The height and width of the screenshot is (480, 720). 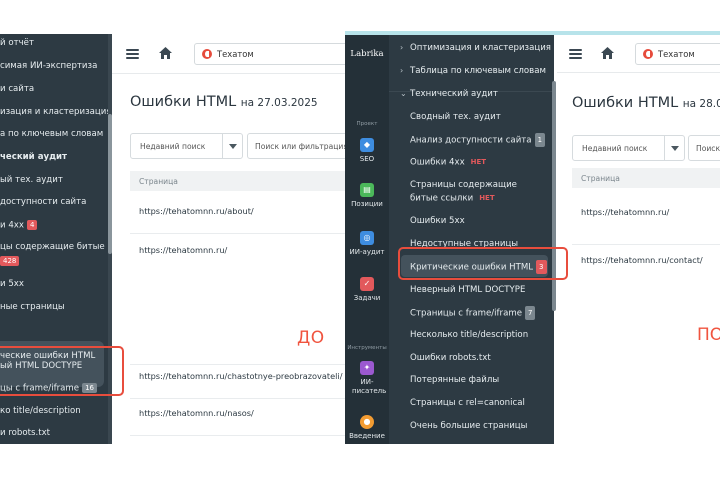 I want to click on count-badge: 1, so click(x=540, y=140).